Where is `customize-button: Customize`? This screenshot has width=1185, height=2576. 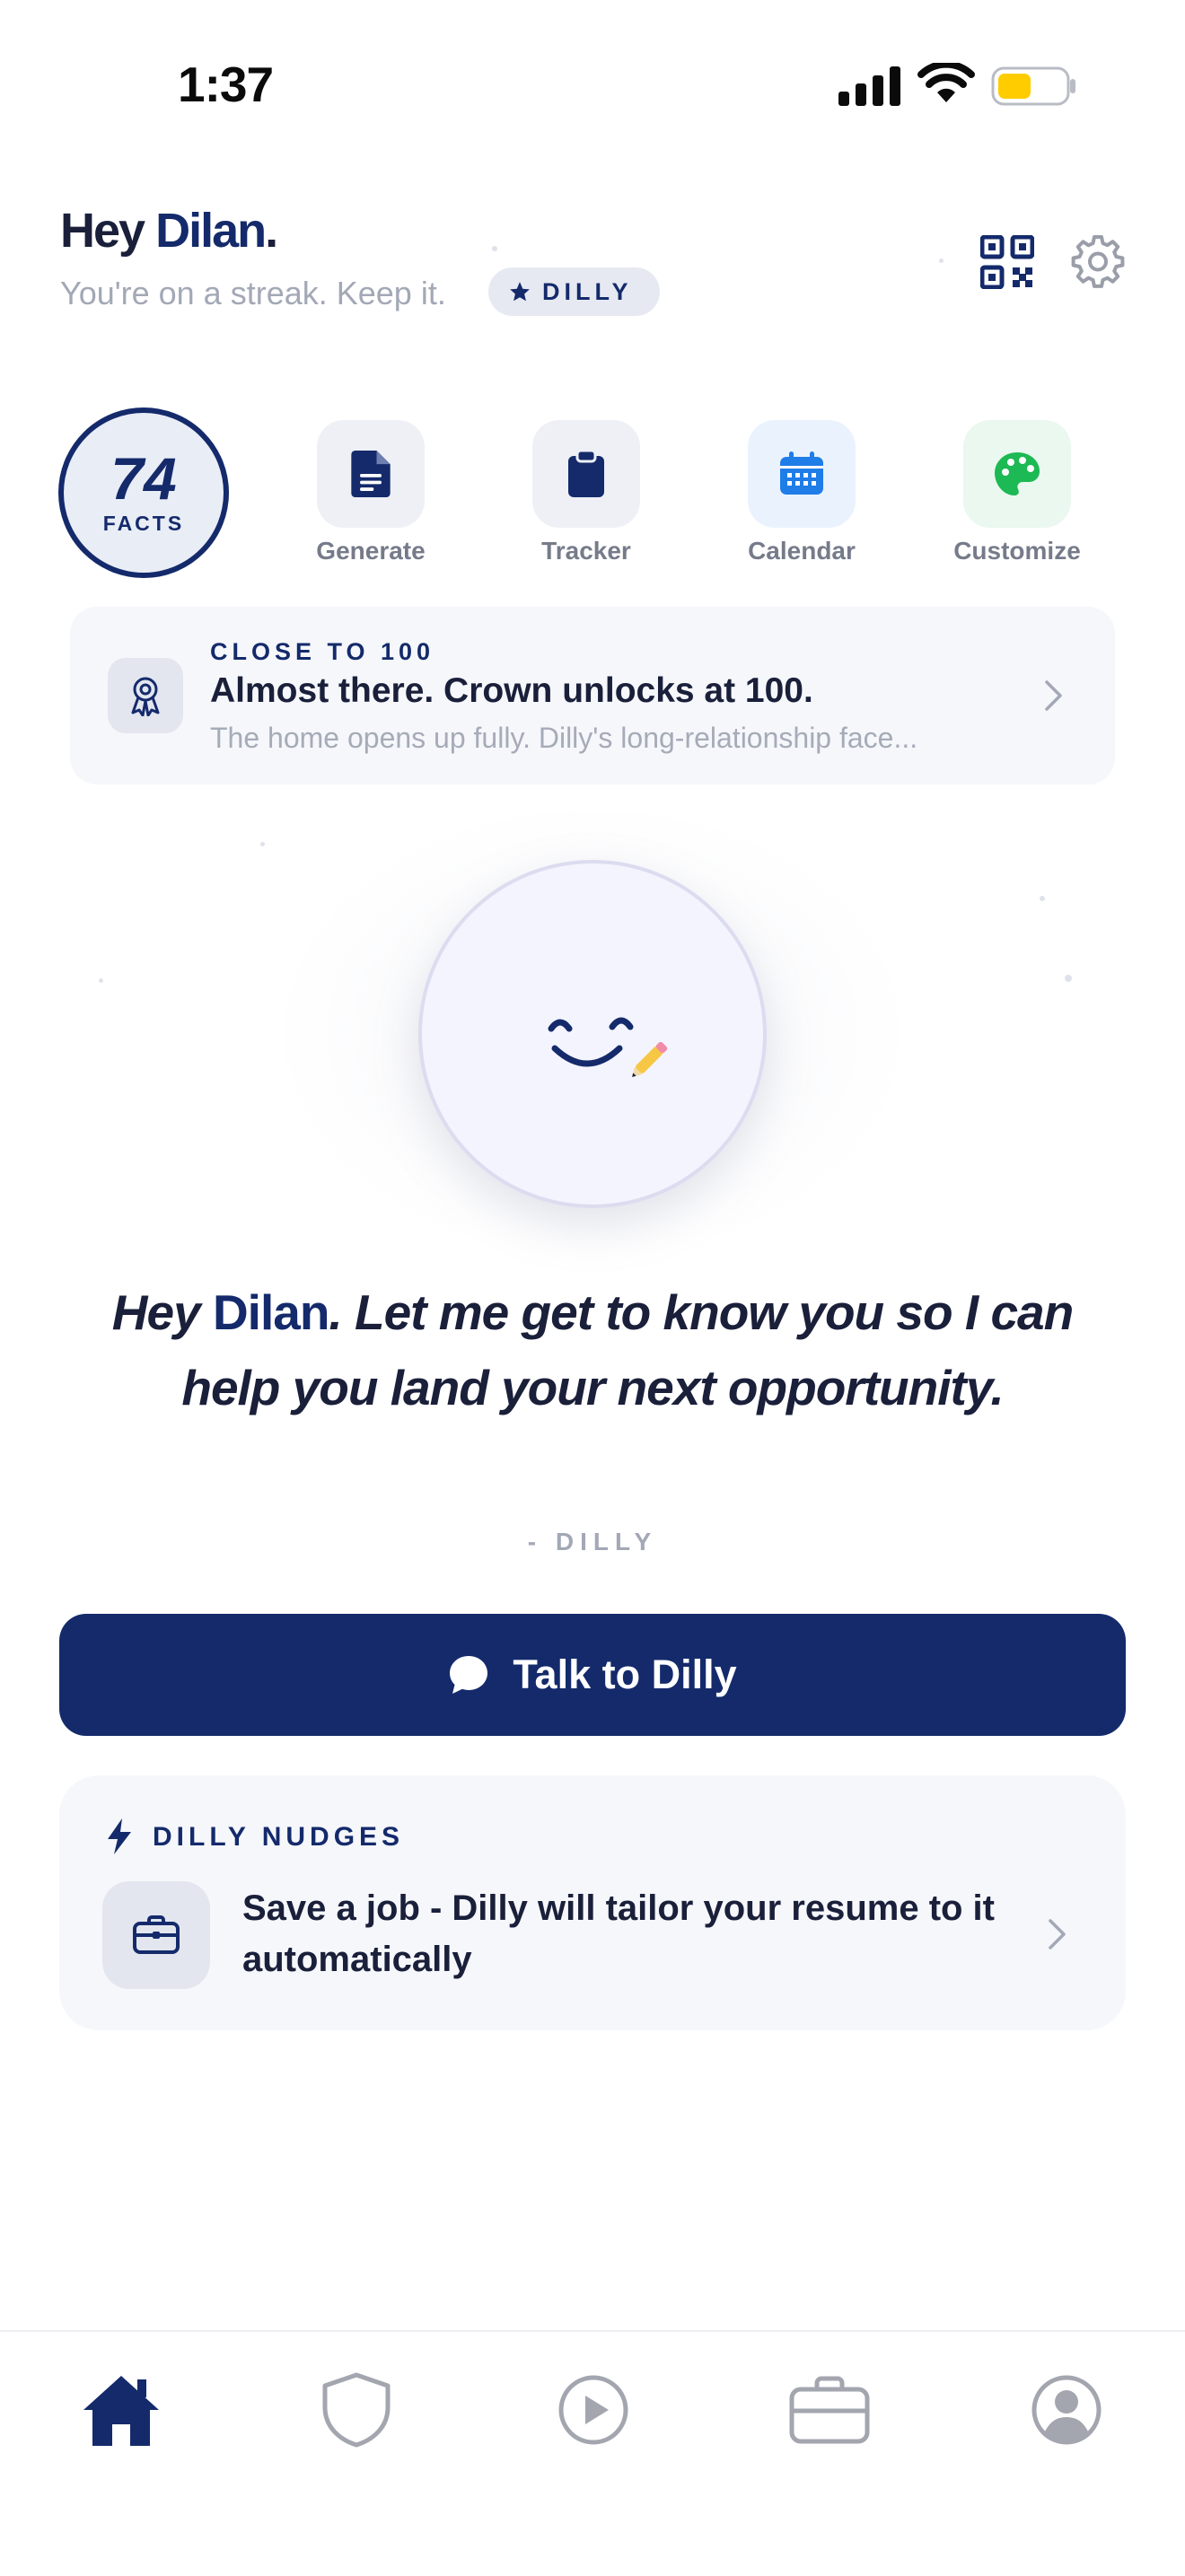
customize-button: Customize is located at coordinates (1017, 492).